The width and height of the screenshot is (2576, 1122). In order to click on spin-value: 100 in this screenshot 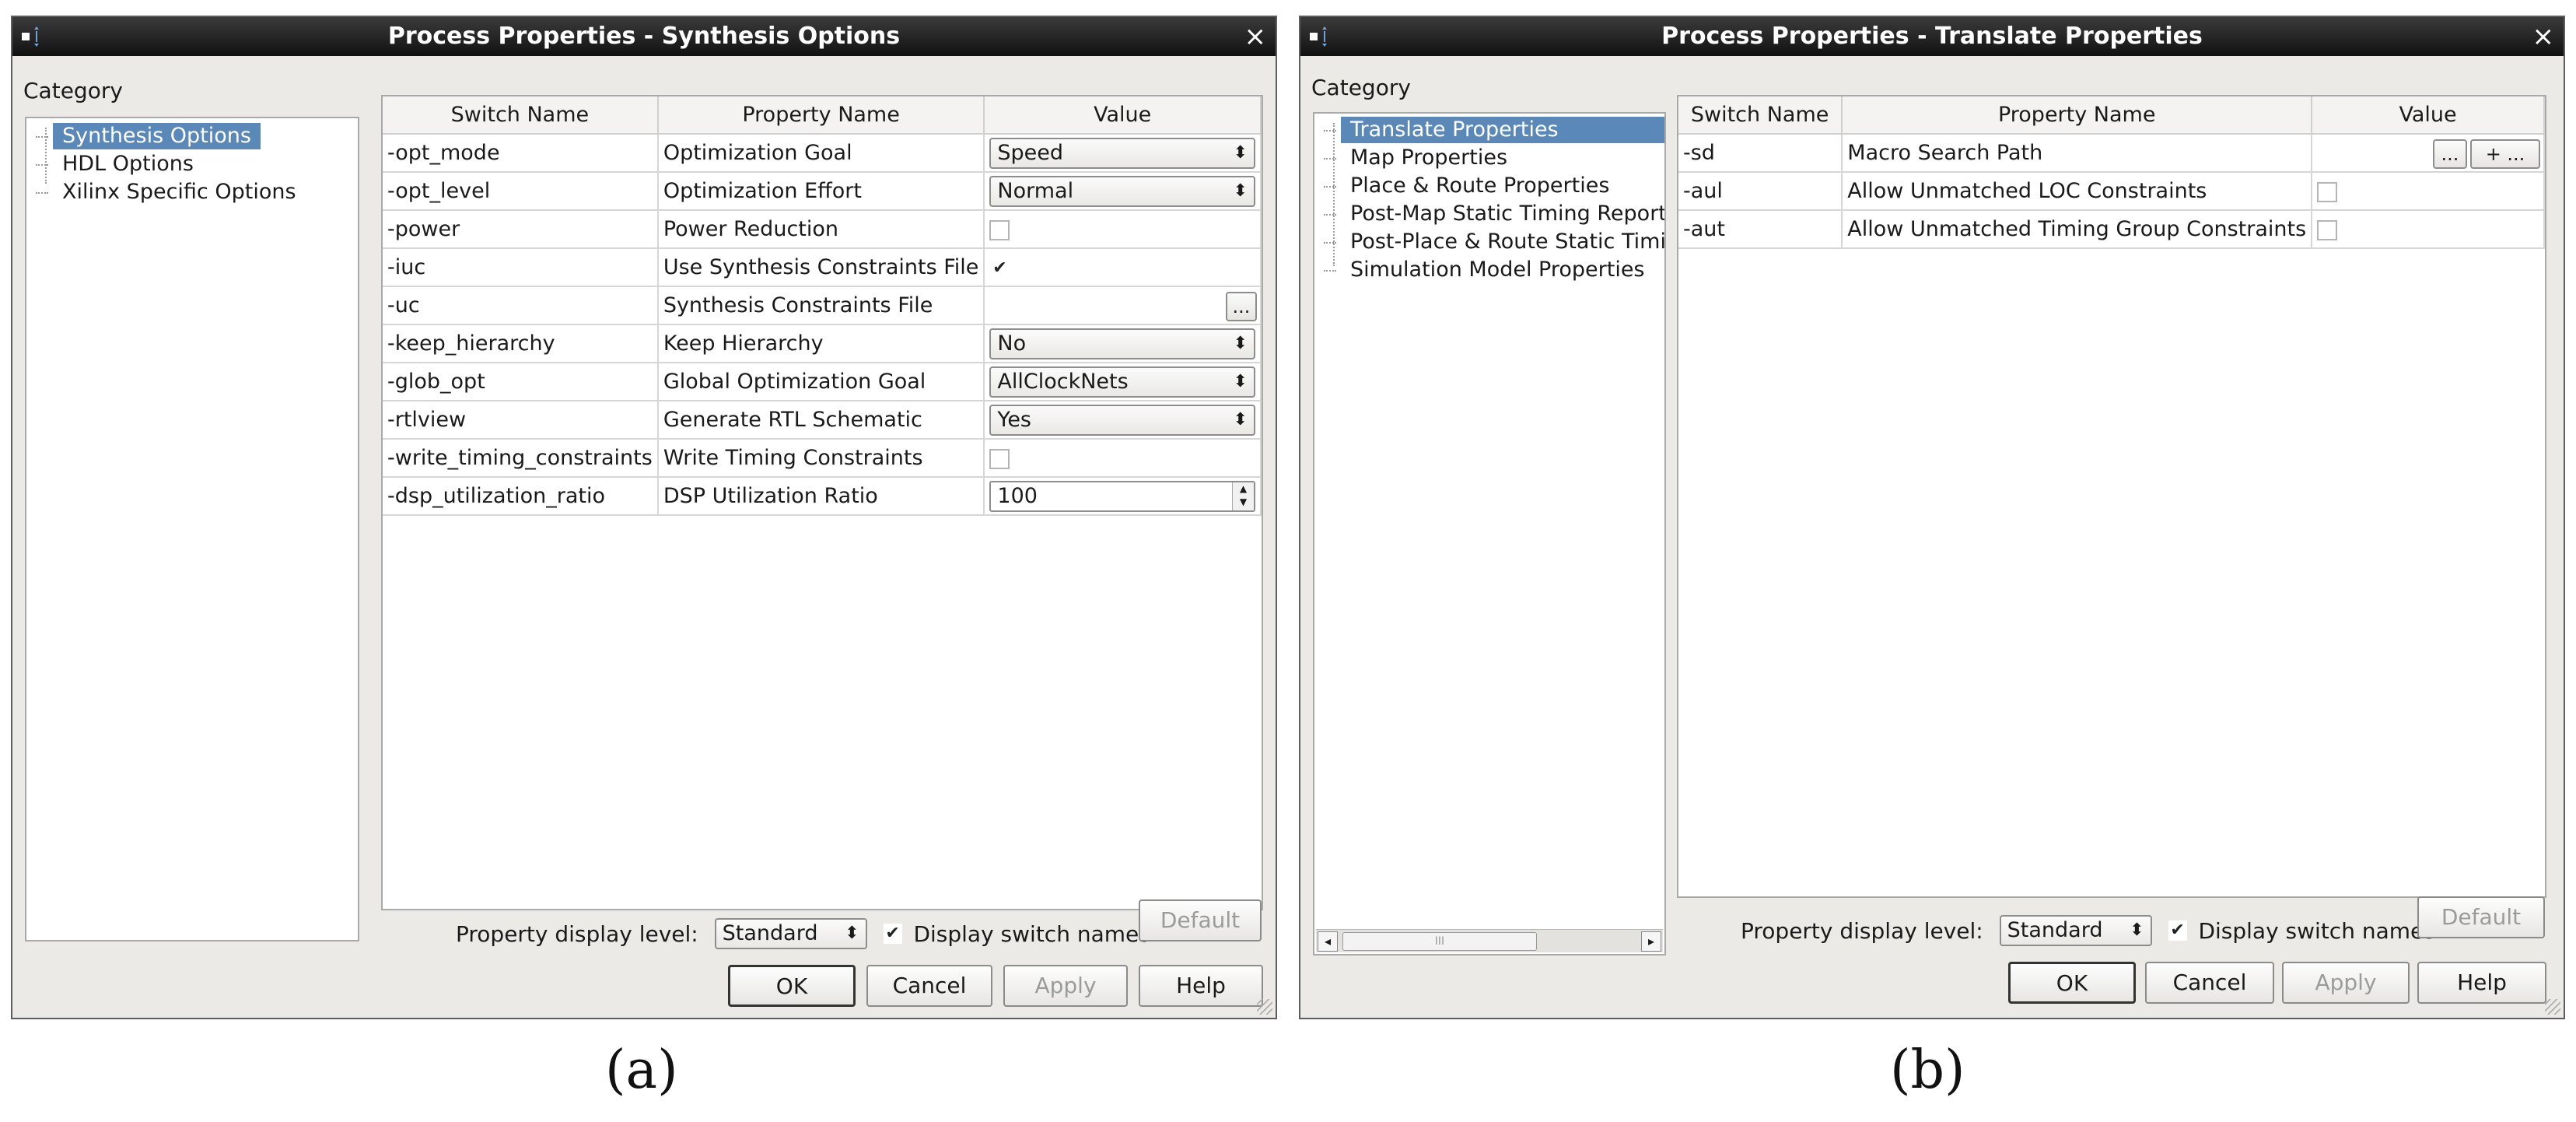, I will do `click(1018, 495)`.